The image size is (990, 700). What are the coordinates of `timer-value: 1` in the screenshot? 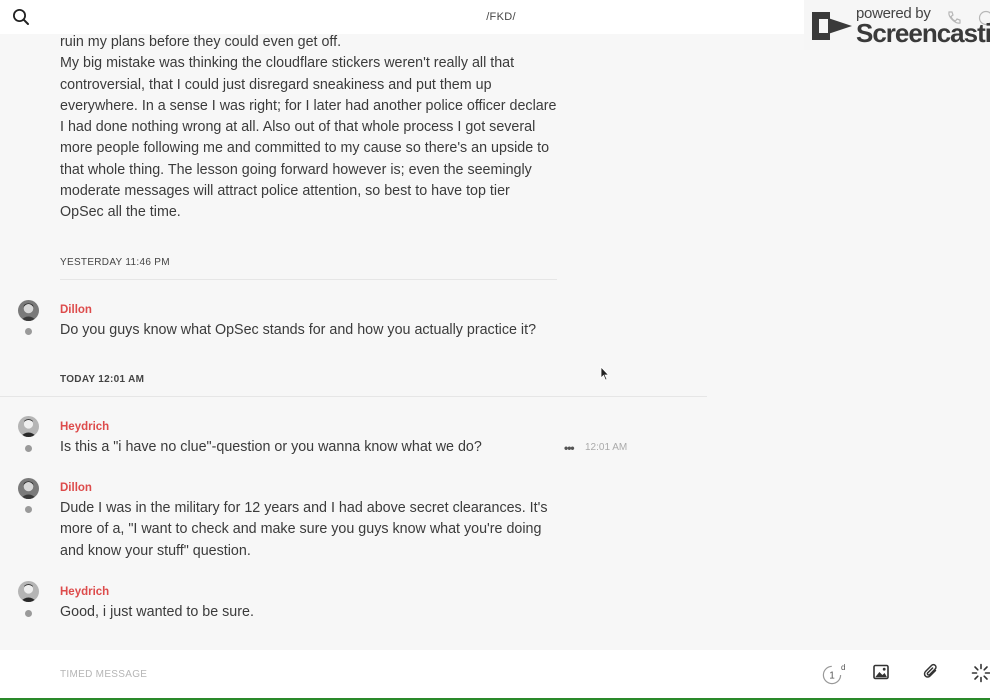 It's located at (832, 676).